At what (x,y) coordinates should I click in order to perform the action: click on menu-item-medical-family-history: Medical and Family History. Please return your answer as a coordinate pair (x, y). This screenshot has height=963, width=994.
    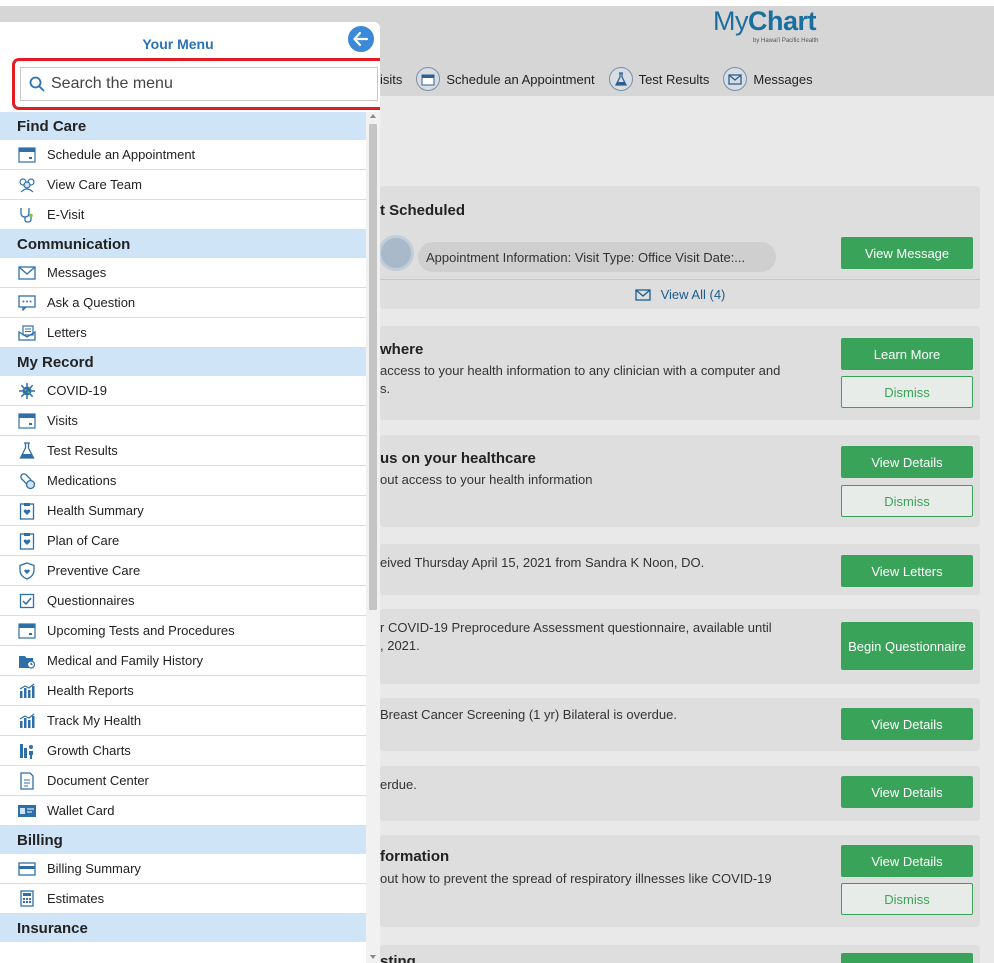
    Looking at the image, I should click on (183, 661).